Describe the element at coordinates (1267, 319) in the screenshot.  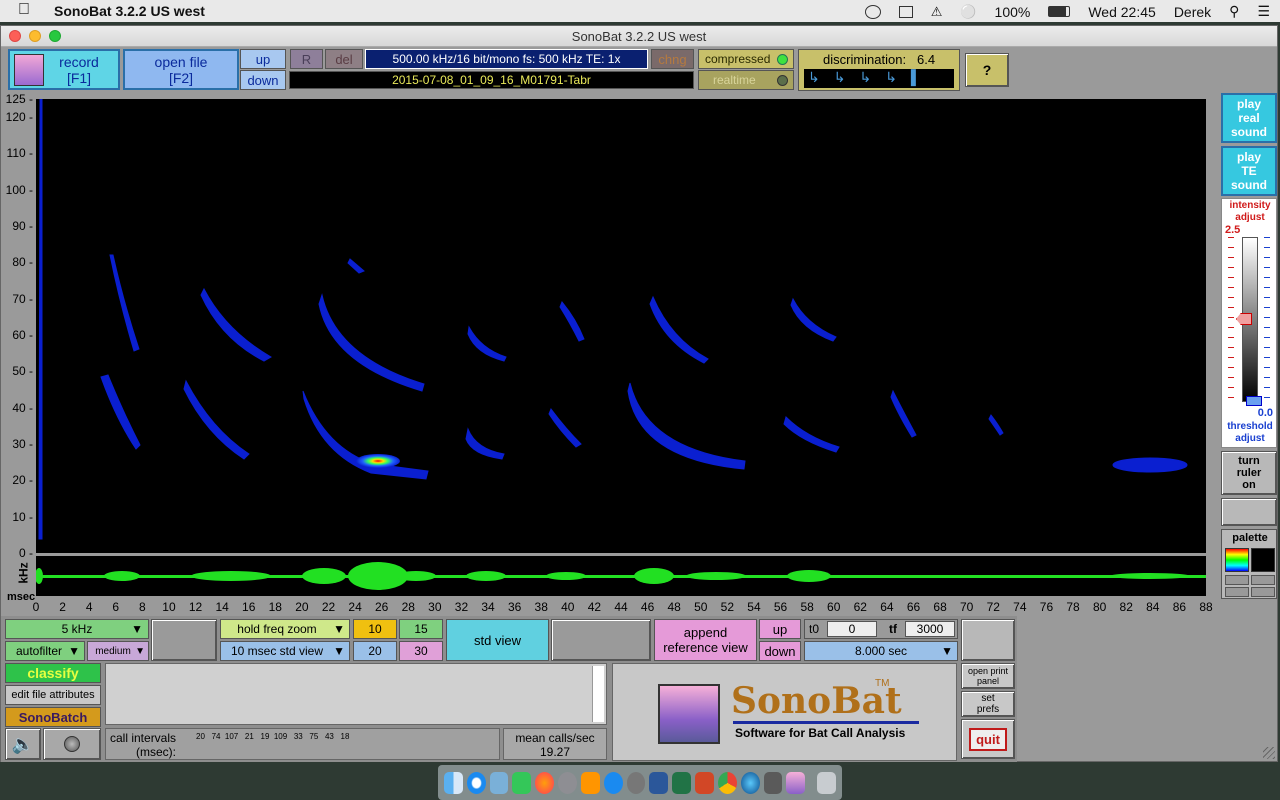
I see `slider-ticks-right` at that location.